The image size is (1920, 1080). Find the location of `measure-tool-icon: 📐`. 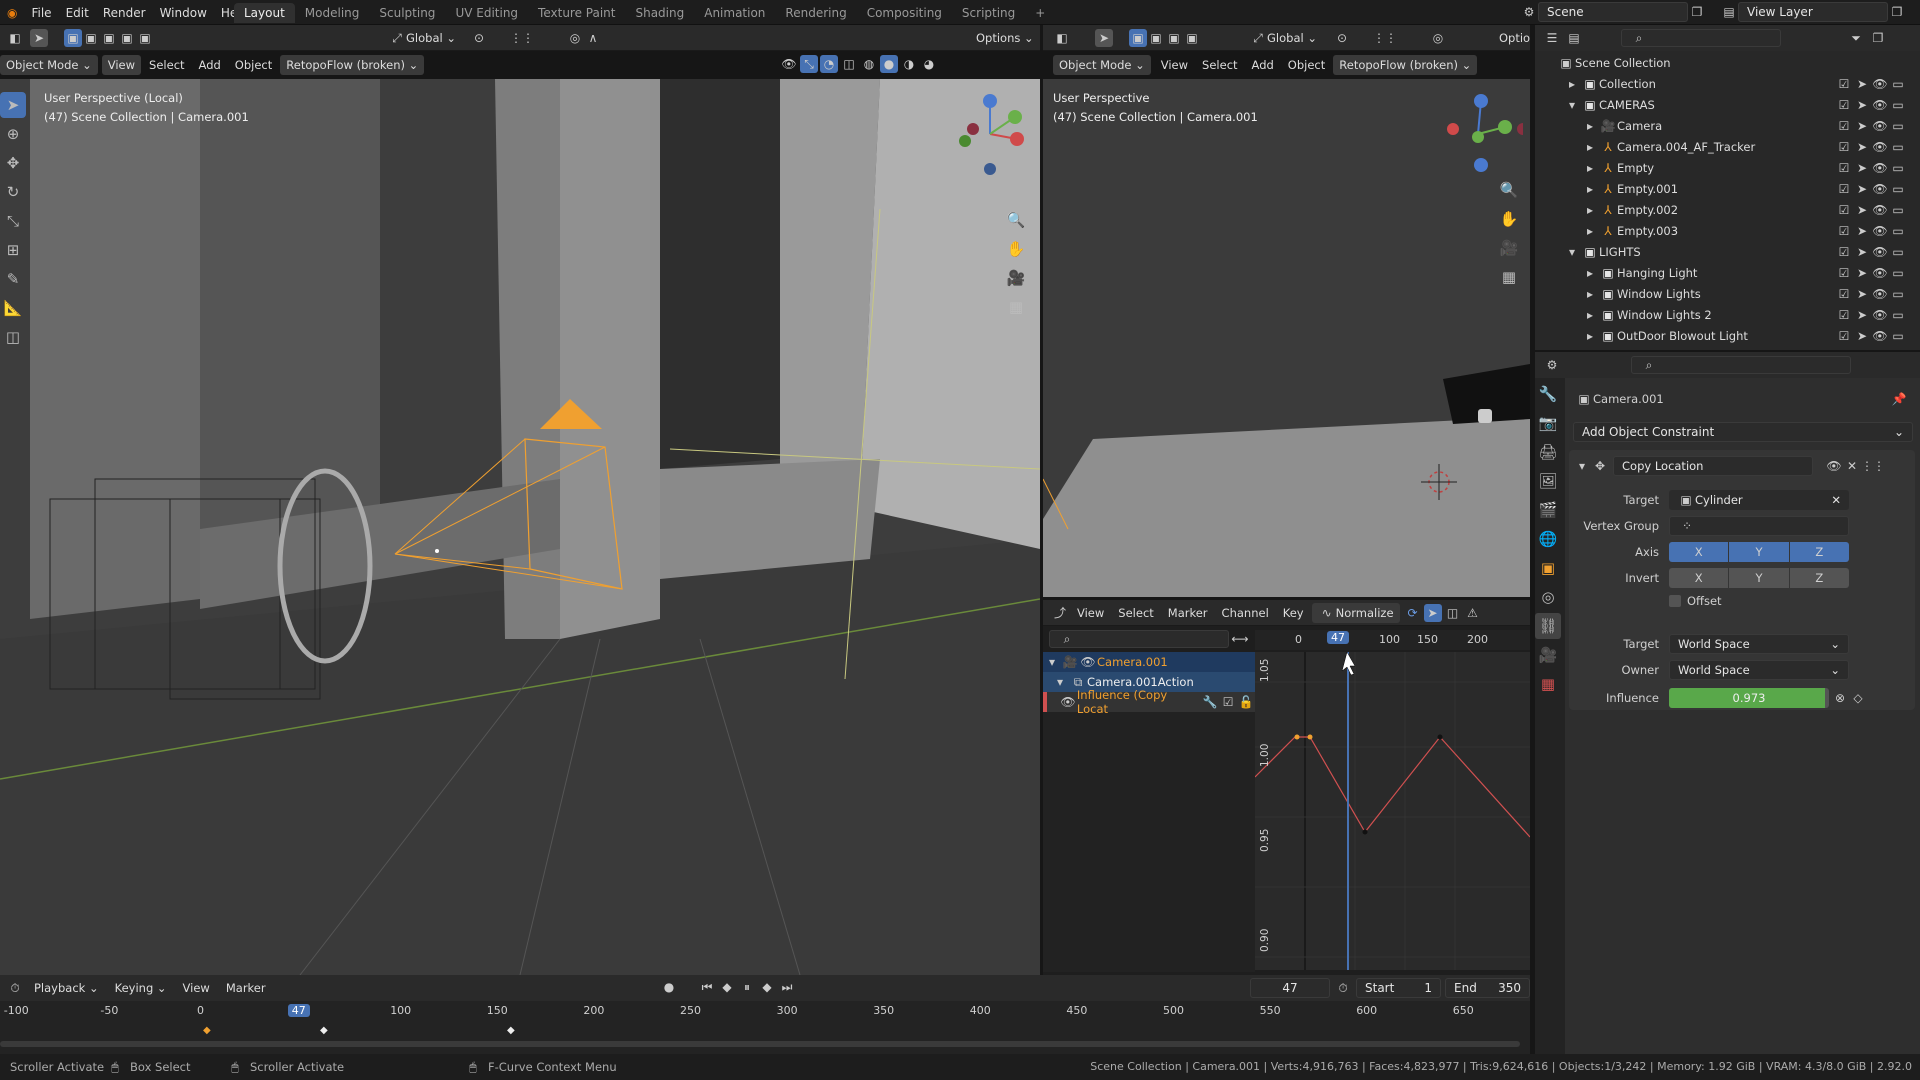

measure-tool-icon: 📐 is located at coordinates (13, 308).